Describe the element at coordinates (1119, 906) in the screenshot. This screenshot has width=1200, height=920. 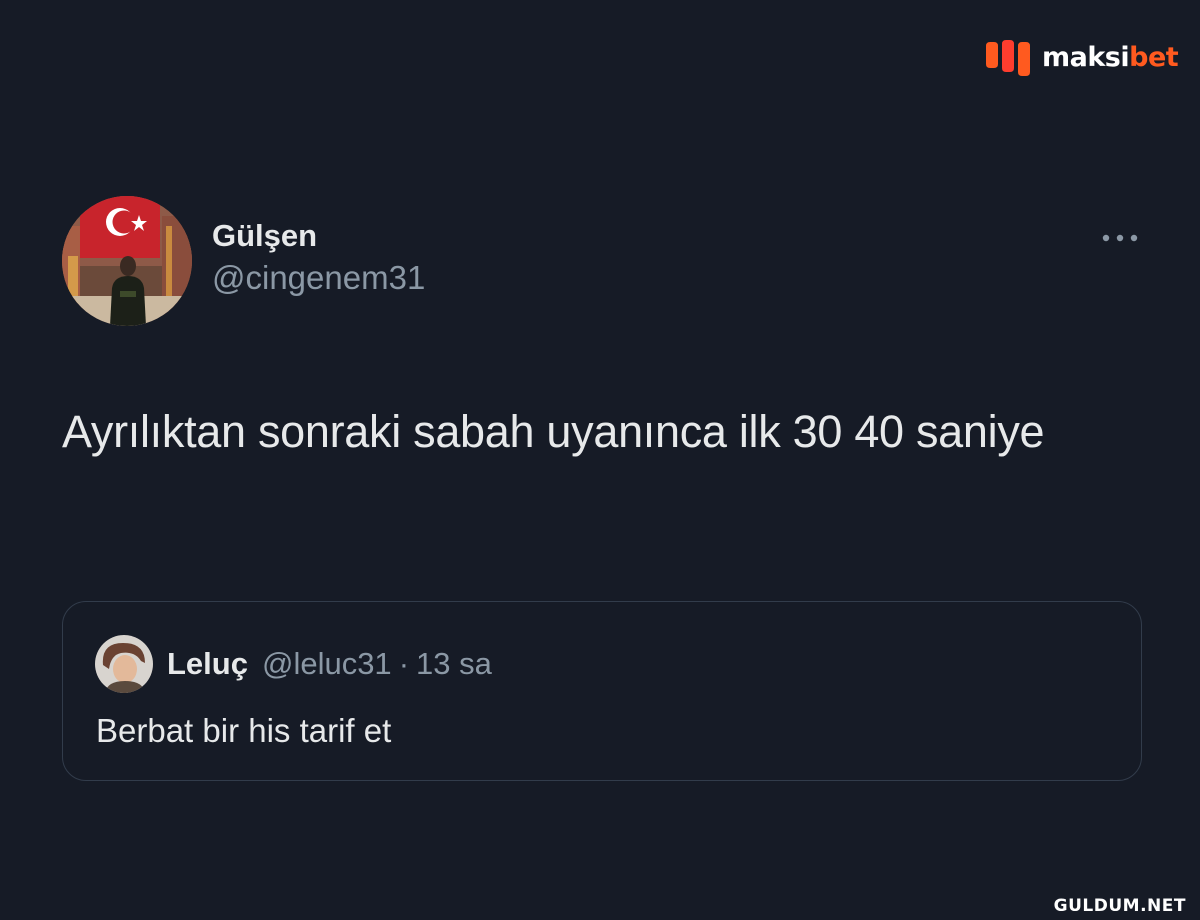
I see `site-watermark: GULDUM.NET` at that location.